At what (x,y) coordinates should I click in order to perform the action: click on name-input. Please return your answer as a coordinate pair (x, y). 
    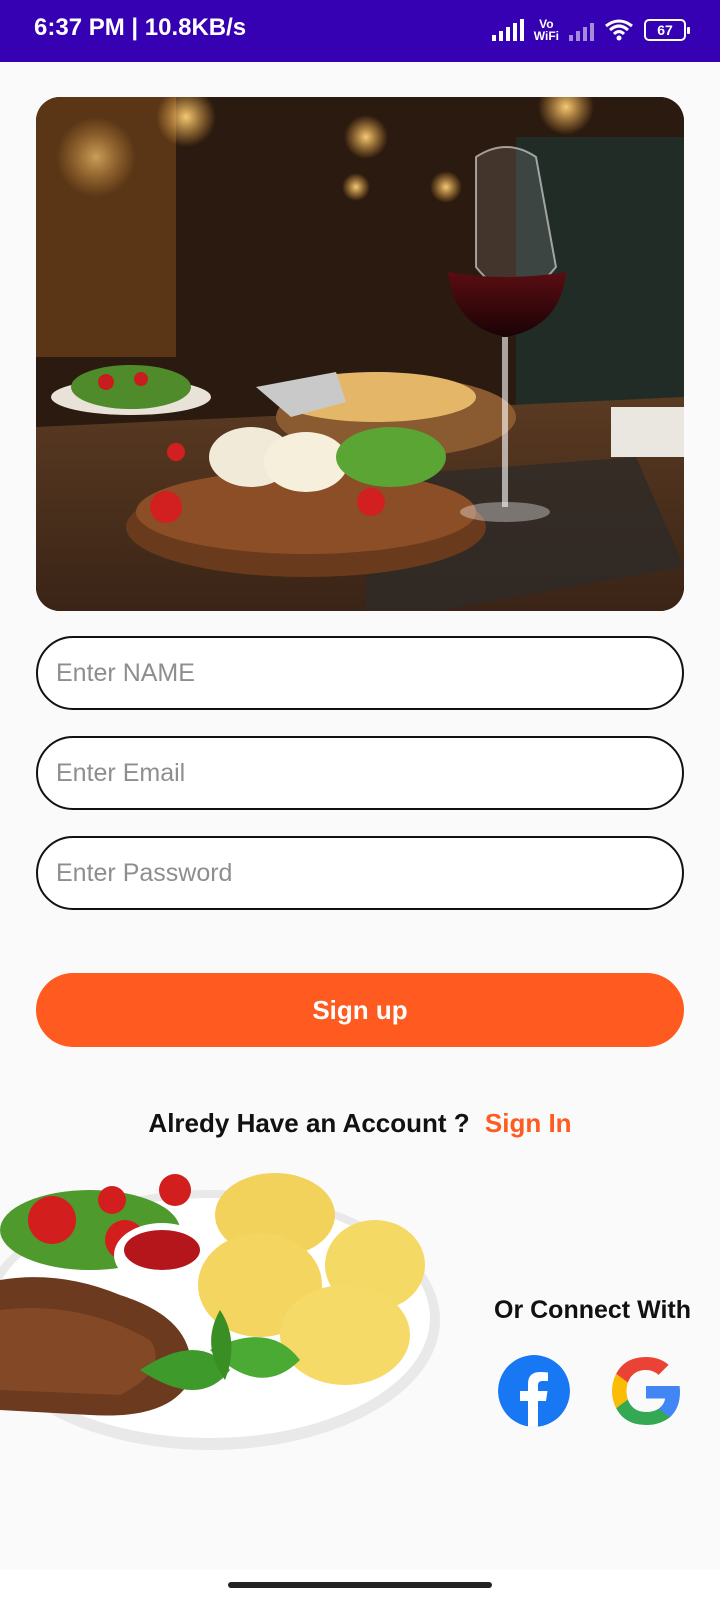
    Looking at the image, I should click on (360, 673).